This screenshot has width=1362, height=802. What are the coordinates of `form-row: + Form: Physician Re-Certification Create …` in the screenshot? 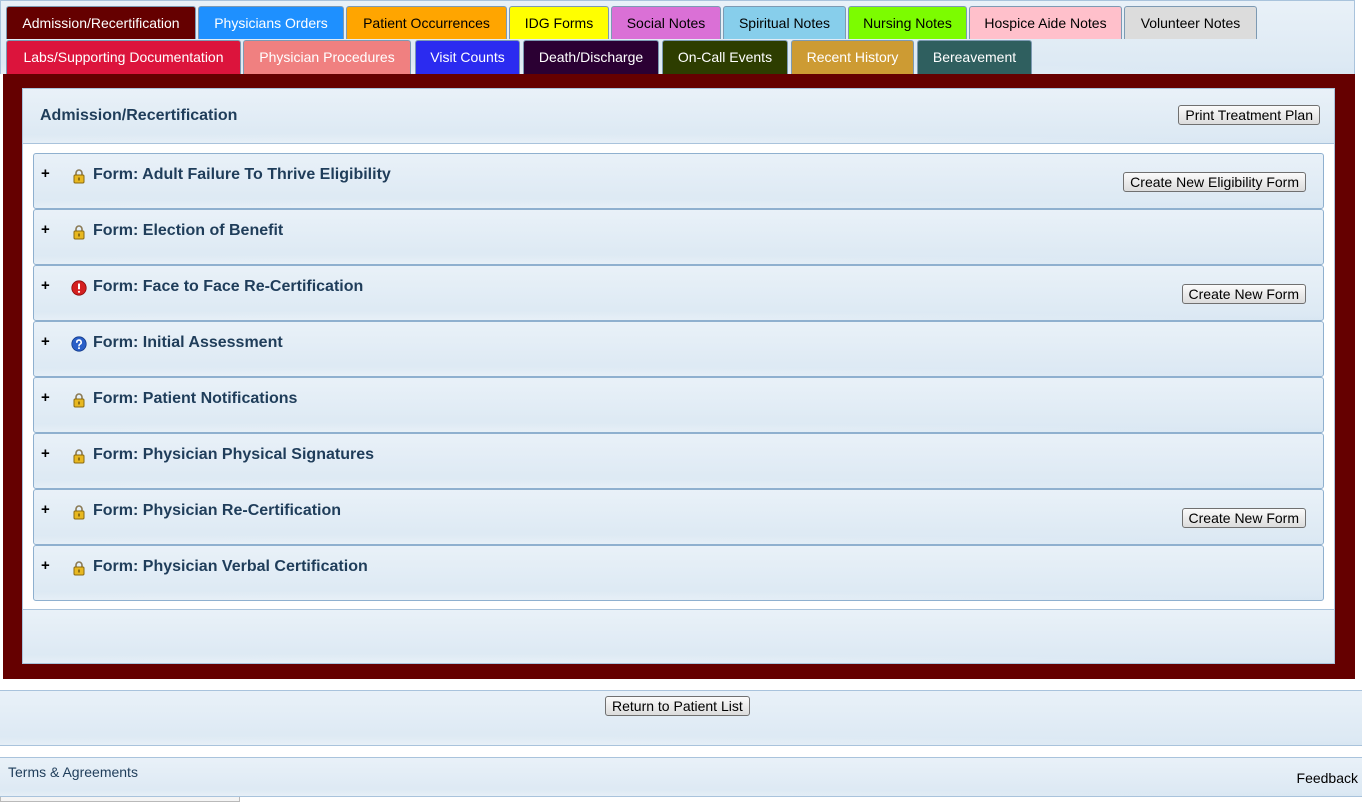 It's located at (678, 517).